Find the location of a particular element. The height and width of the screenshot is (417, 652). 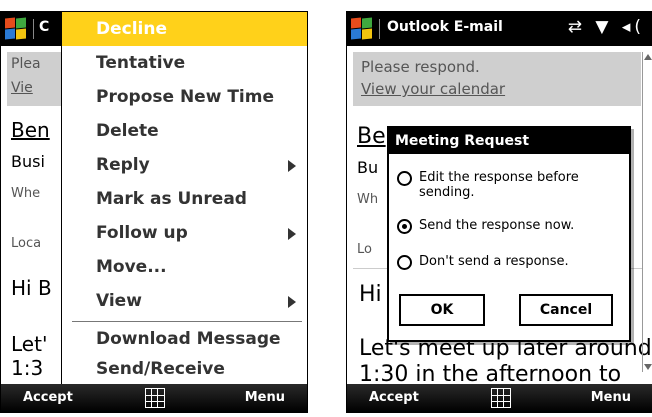

background-text: 1:3 is located at coordinates (27, 368).